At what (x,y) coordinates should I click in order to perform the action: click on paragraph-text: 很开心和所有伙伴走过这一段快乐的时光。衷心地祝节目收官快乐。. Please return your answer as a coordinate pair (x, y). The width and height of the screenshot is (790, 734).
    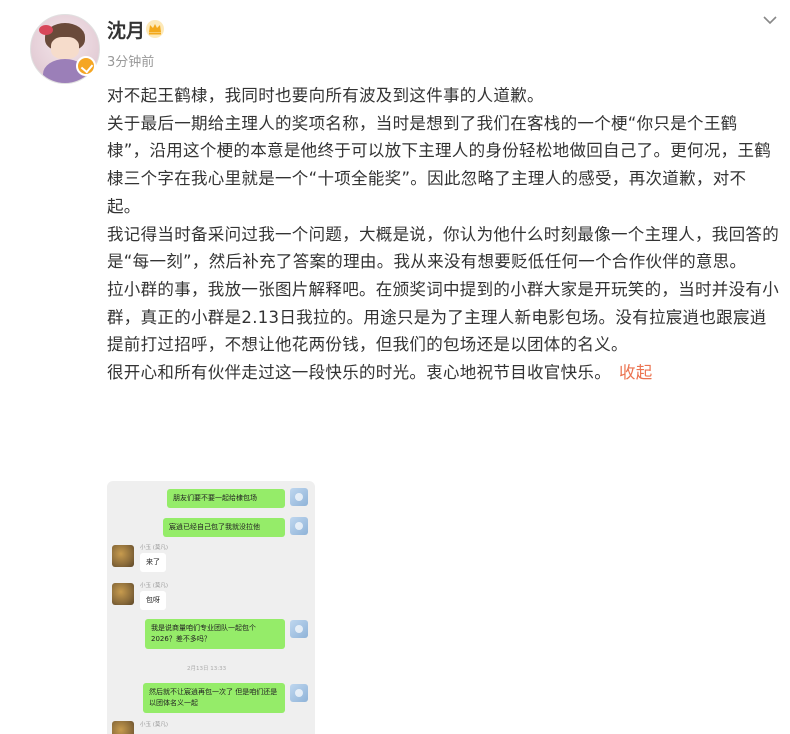
    Looking at the image, I should click on (359, 373).